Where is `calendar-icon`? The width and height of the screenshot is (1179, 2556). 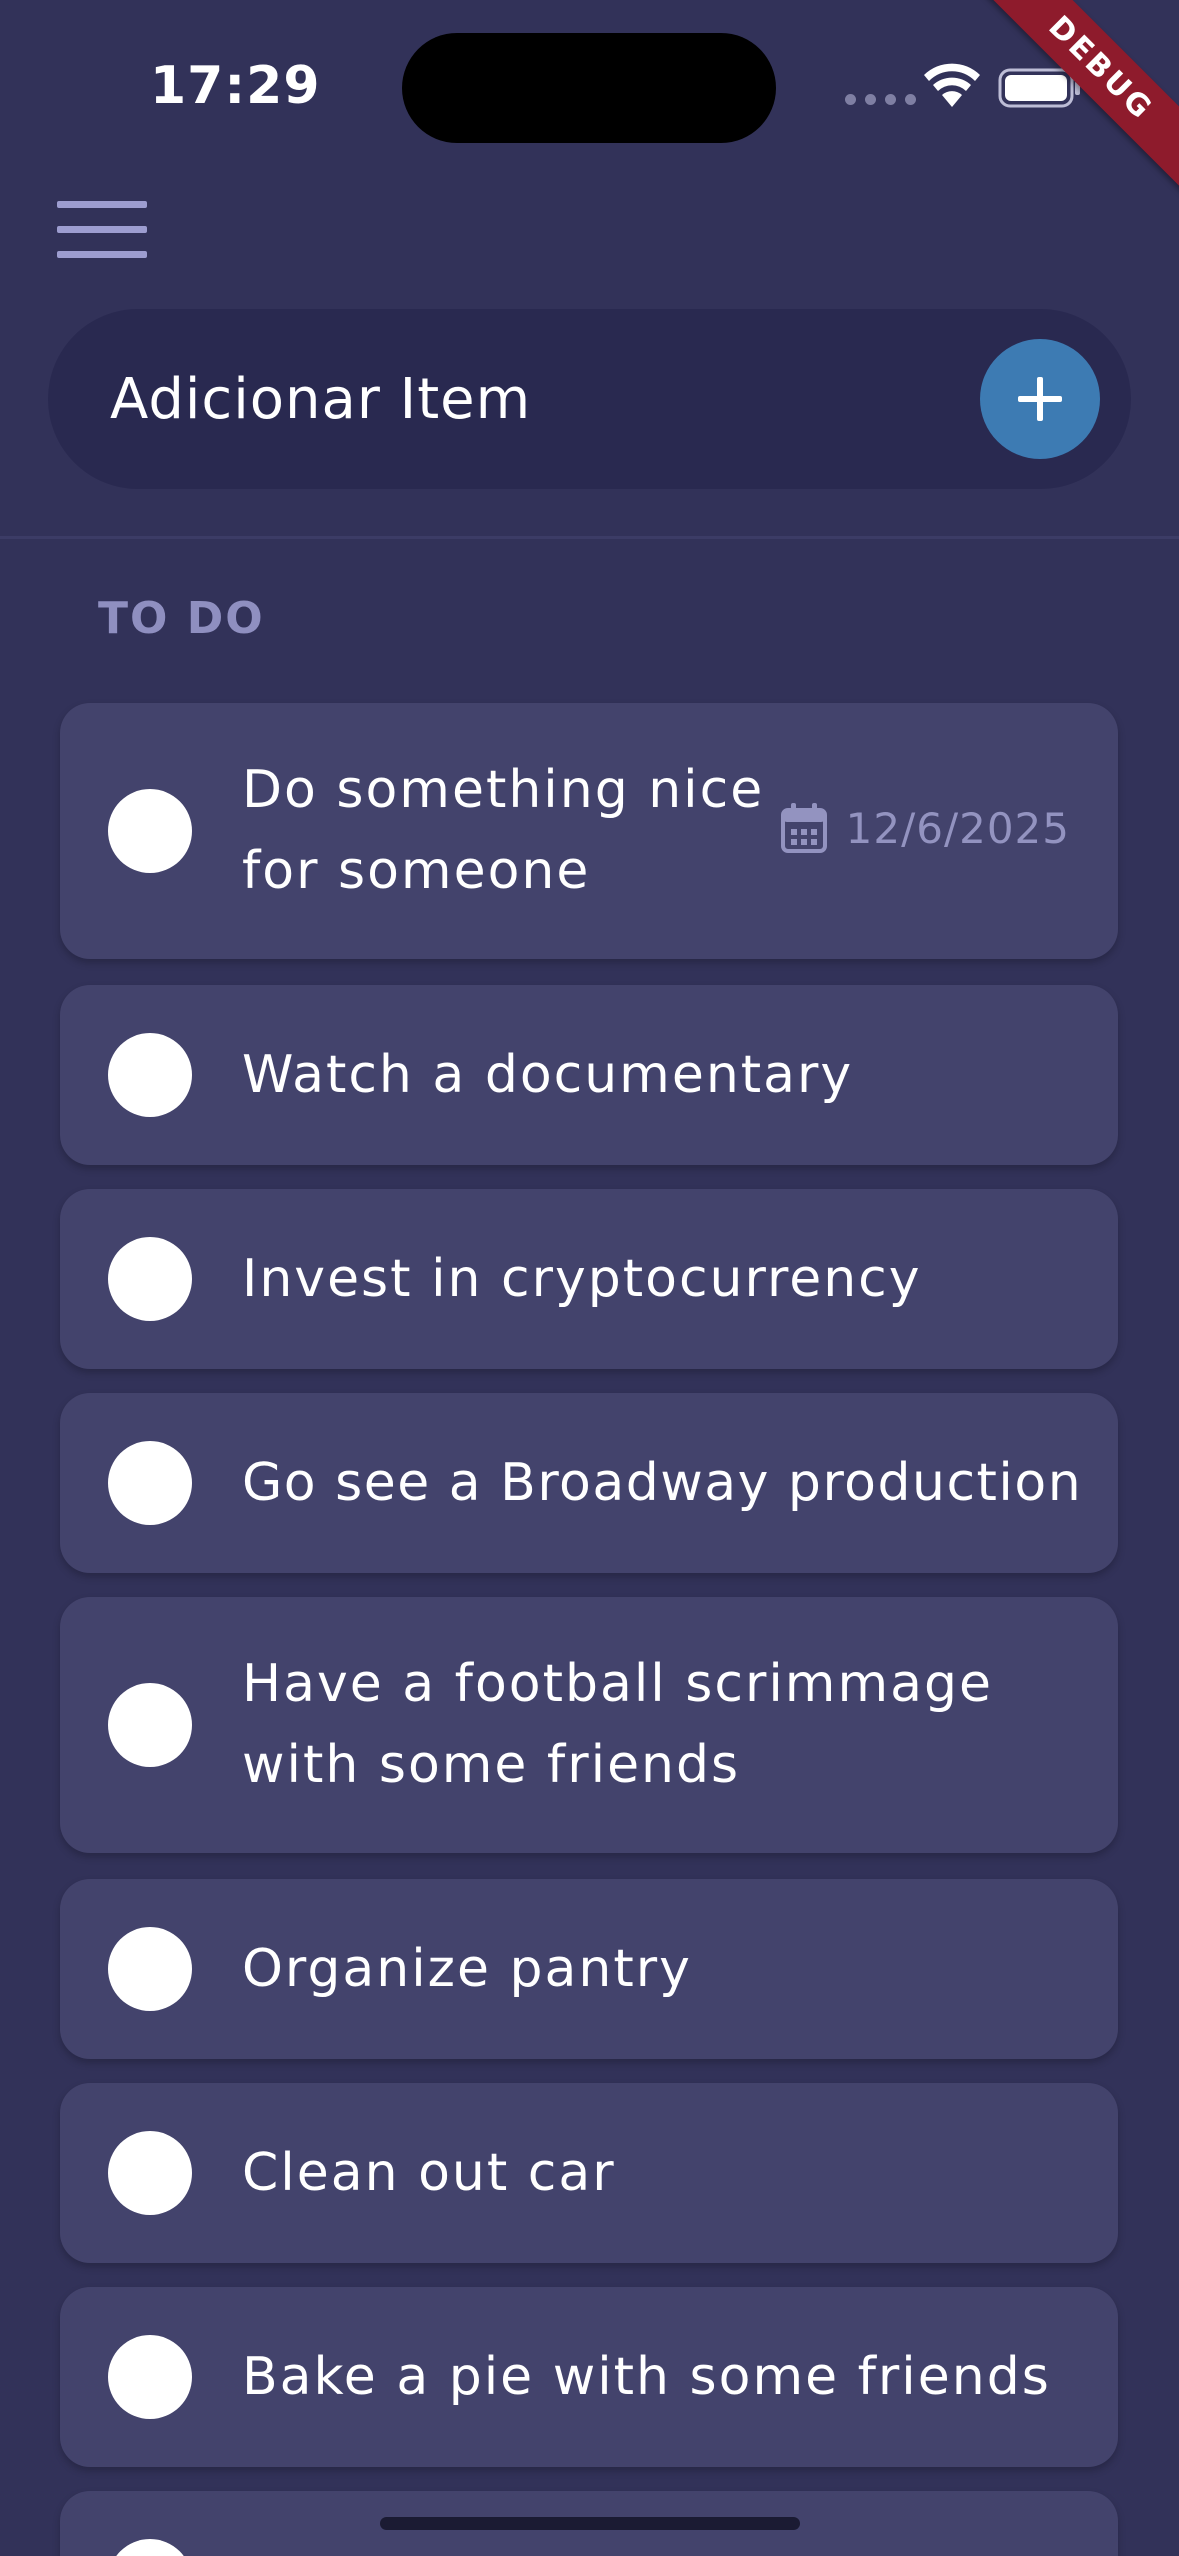
calendar-icon is located at coordinates (803, 828).